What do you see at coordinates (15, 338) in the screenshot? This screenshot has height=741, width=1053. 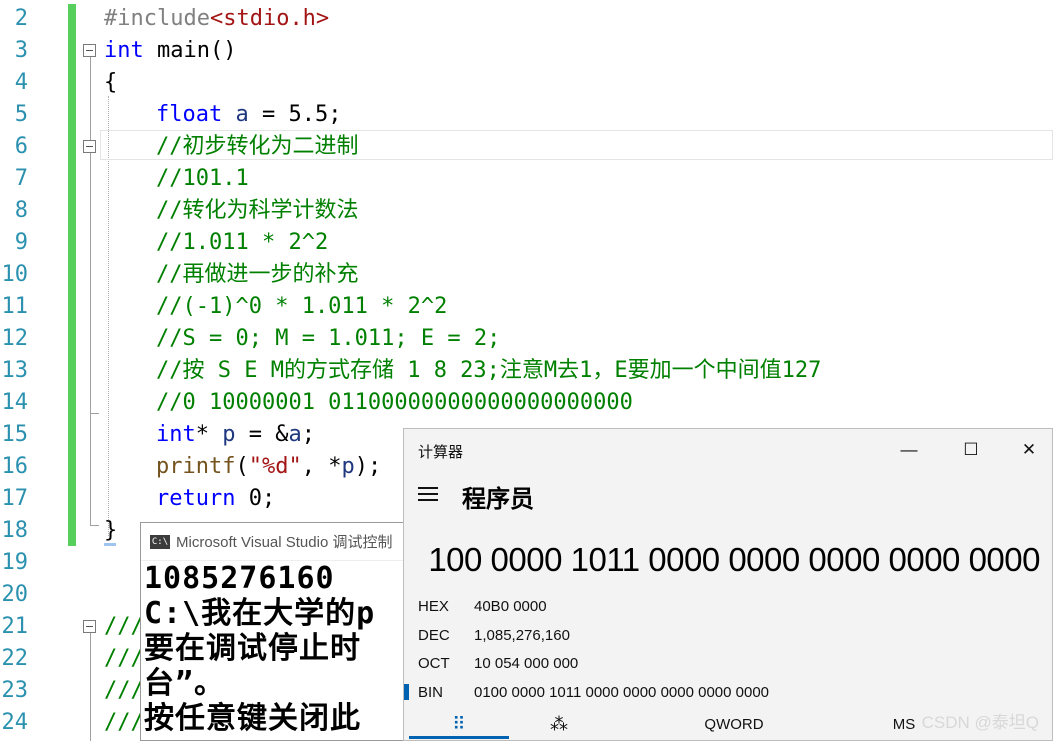 I see `line-number: 12` at bounding box center [15, 338].